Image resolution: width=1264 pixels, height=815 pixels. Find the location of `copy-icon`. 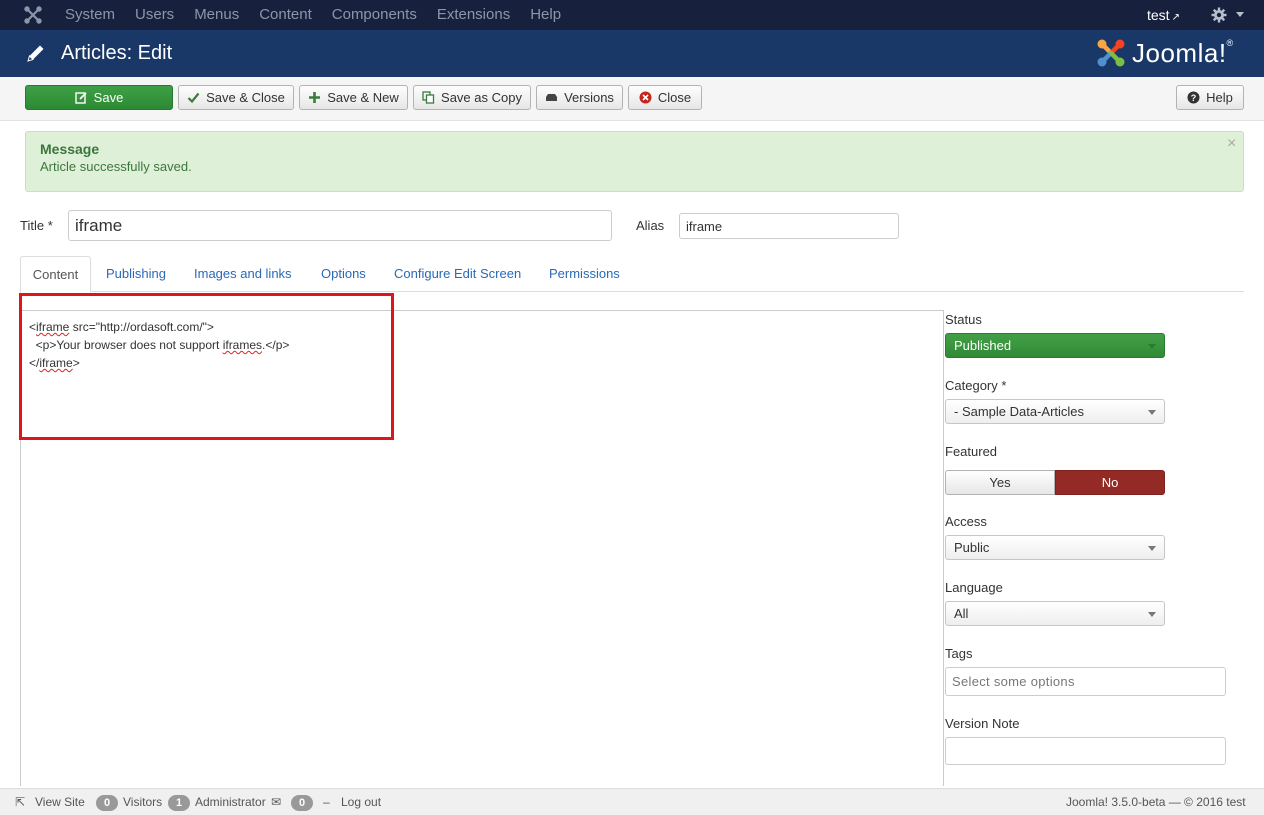

copy-icon is located at coordinates (428, 97).